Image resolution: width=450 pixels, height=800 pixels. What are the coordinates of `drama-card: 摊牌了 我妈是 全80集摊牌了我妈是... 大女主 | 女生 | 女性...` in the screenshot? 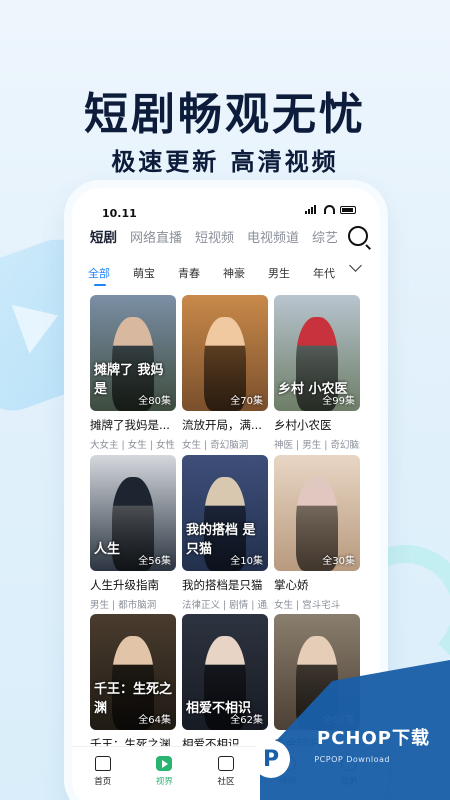 It's located at (133, 373).